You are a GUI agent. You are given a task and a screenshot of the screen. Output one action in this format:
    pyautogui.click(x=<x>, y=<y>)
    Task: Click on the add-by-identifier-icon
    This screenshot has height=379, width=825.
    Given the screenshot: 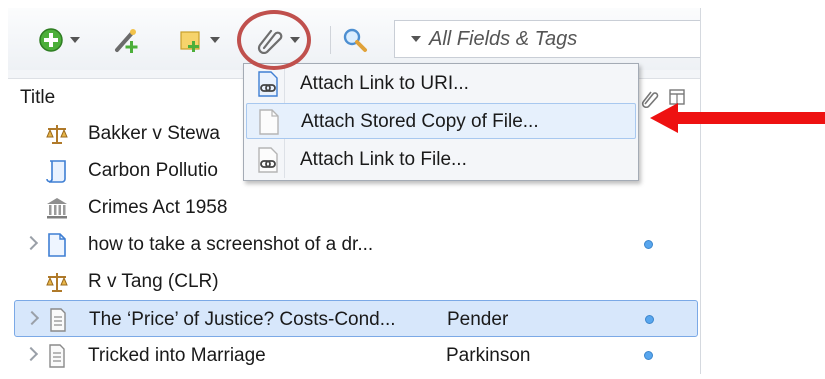 What is the action you would take?
    pyautogui.click(x=126, y=41)
    